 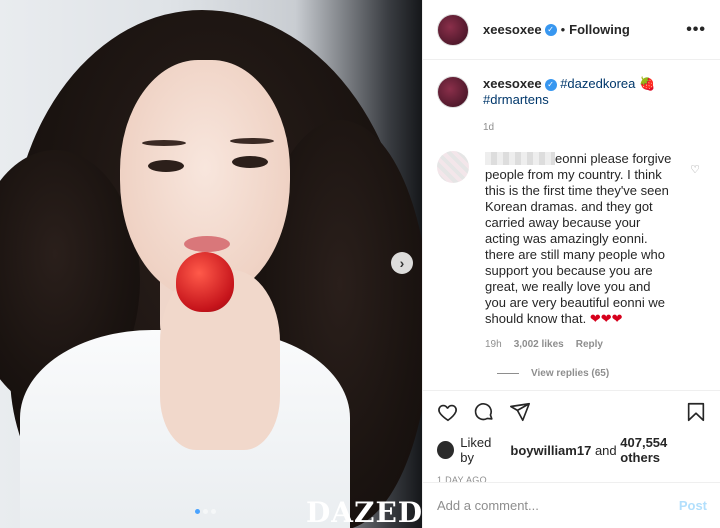 I want to click on view-replies-button: View replies (65), so click(x=601, y=373).